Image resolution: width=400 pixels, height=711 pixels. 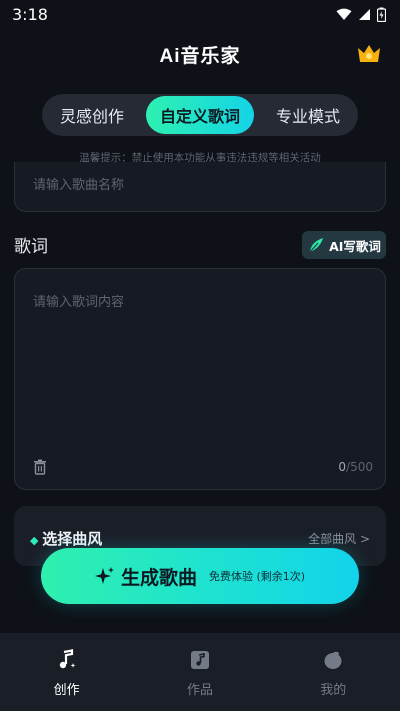 What do you see at coordinates (67, 673) in the screenshot?
I see `nav-item-create: 创作` at bounding box center [67, 673].